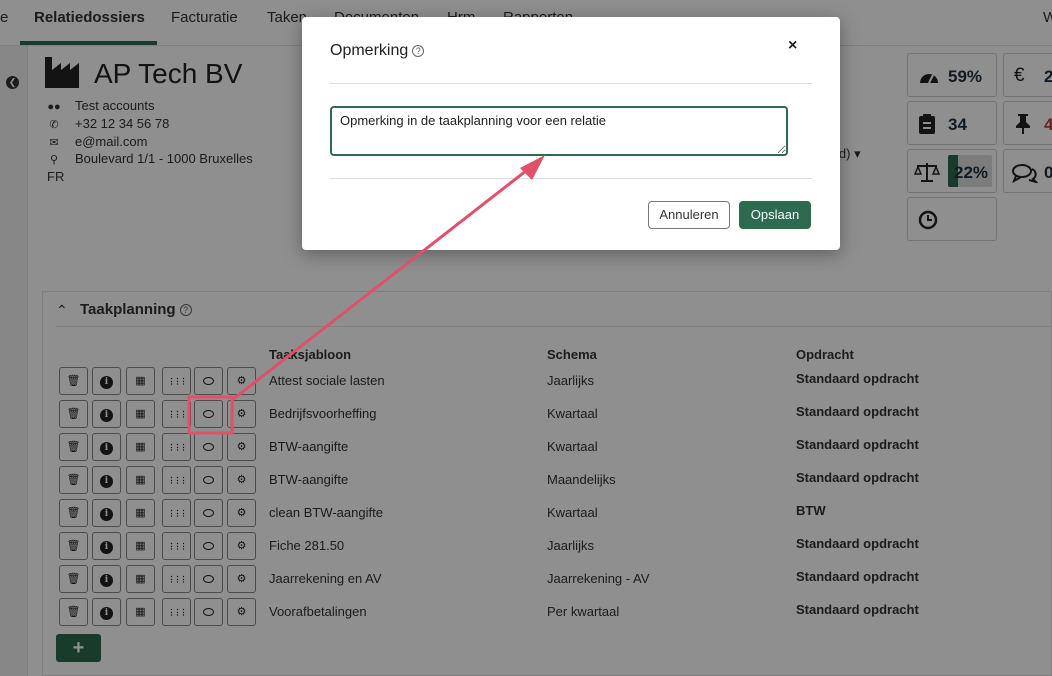 This screenshot has height=676, width=1052. What do you see at coordinates (571, 83) in the screenshot?
I see `modal-header-divider` at bounding box center [571, 83].